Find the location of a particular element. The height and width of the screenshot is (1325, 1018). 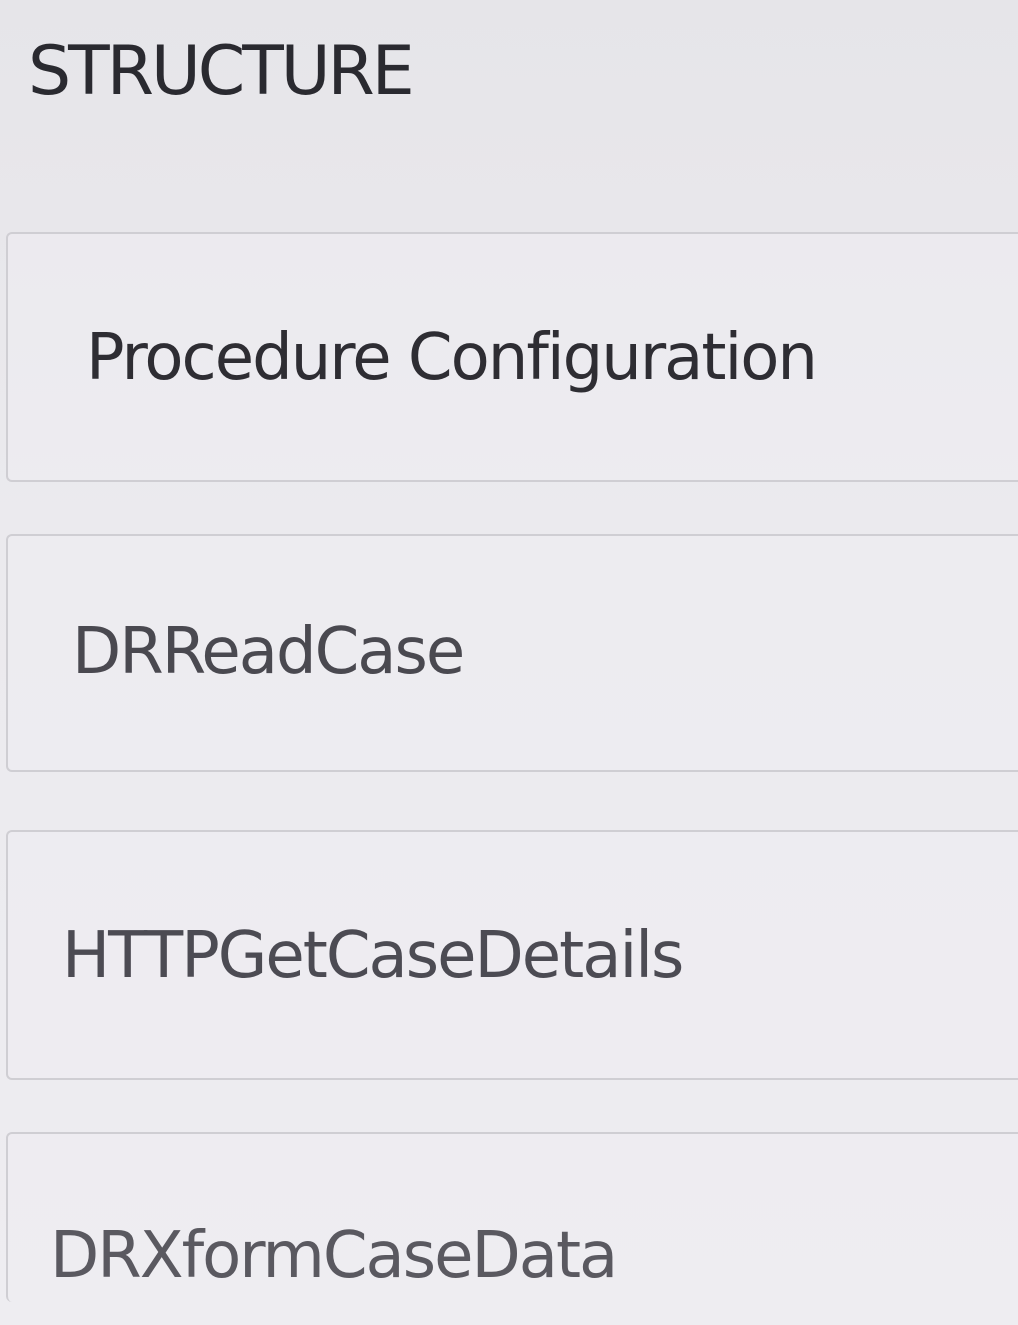

structure-item-label: DRReadCase is located at coordinates (268, 652).